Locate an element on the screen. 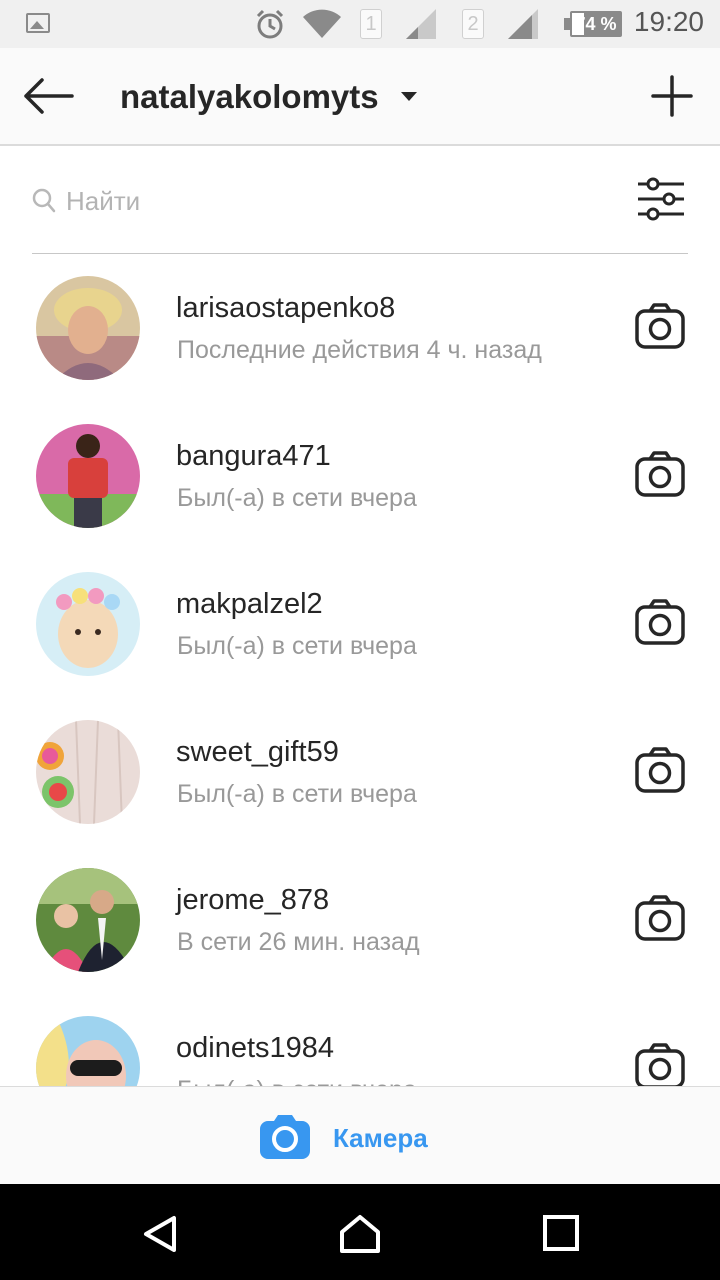  clock: 19:20 is located at coordinates (668, 21).